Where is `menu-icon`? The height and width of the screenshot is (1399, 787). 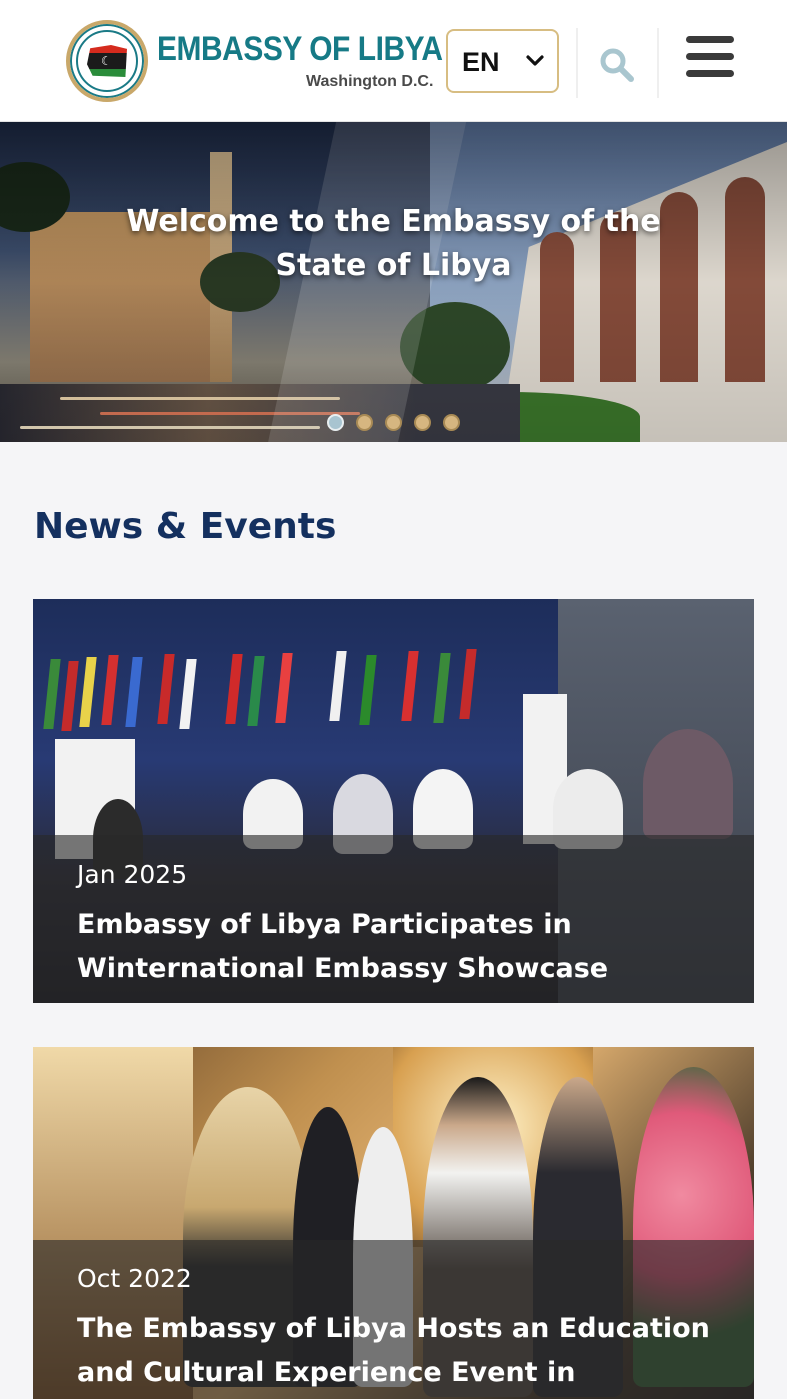
menu-icon is located at coordinates (710, 58).